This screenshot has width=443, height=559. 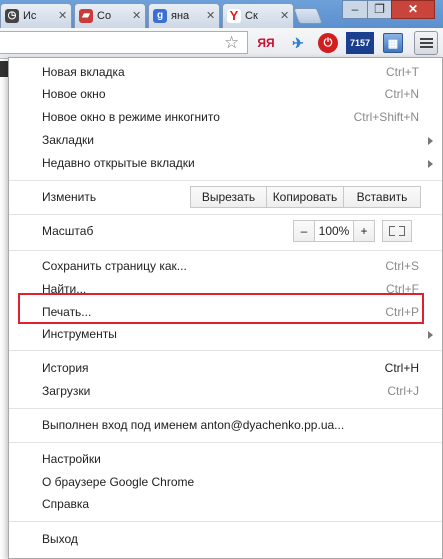 I want to click on menu-item-shortcut: Ctrl+J, so click(x=403, y=391).